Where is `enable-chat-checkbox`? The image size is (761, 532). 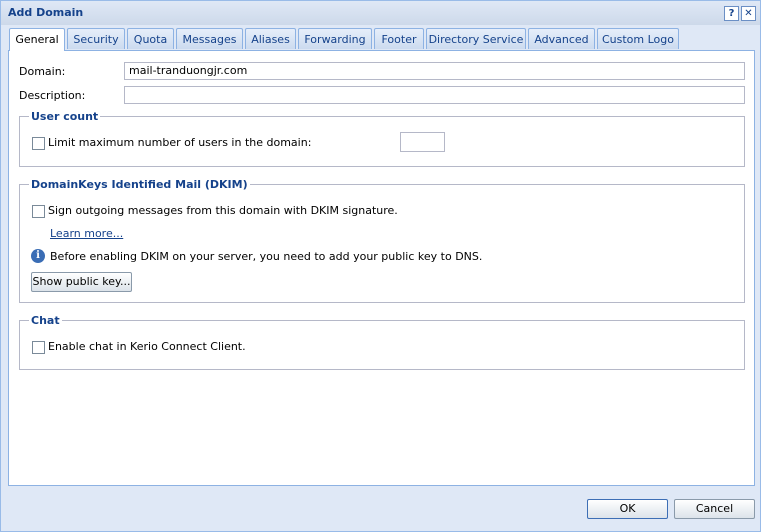
enable-chat-checkbox is located at coordinates (38, 347).